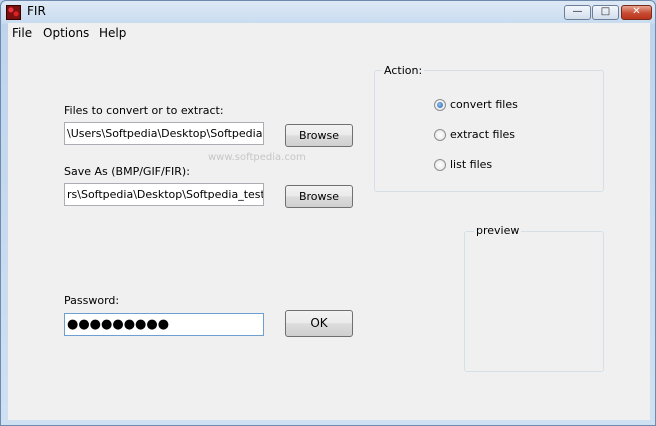  What do you see at coordinates (319, 196) in the screenshot?
I see `browse-save-button: Browse` at bounding box center [319, 196].